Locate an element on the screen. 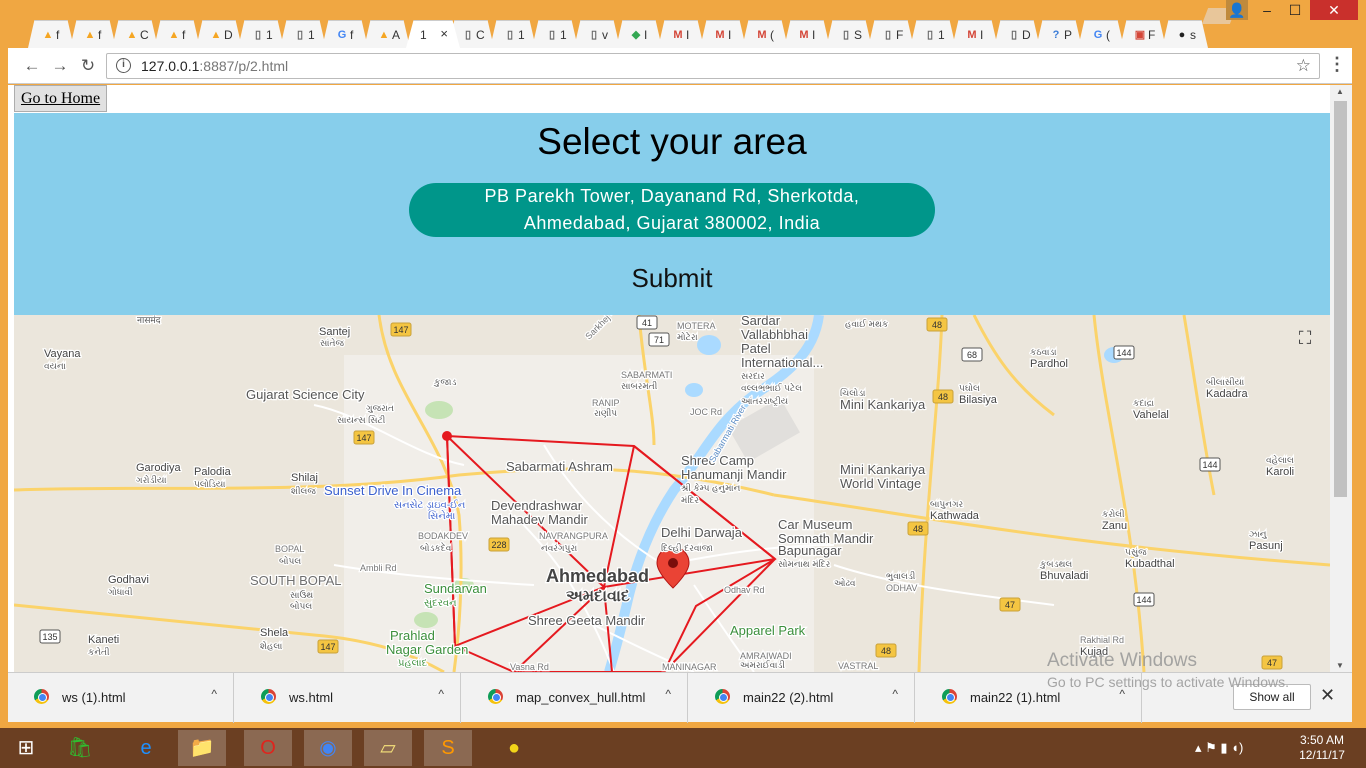 This screenshot has height=768, width=1366. forward-icon: → is located at coordinates (60, 66).